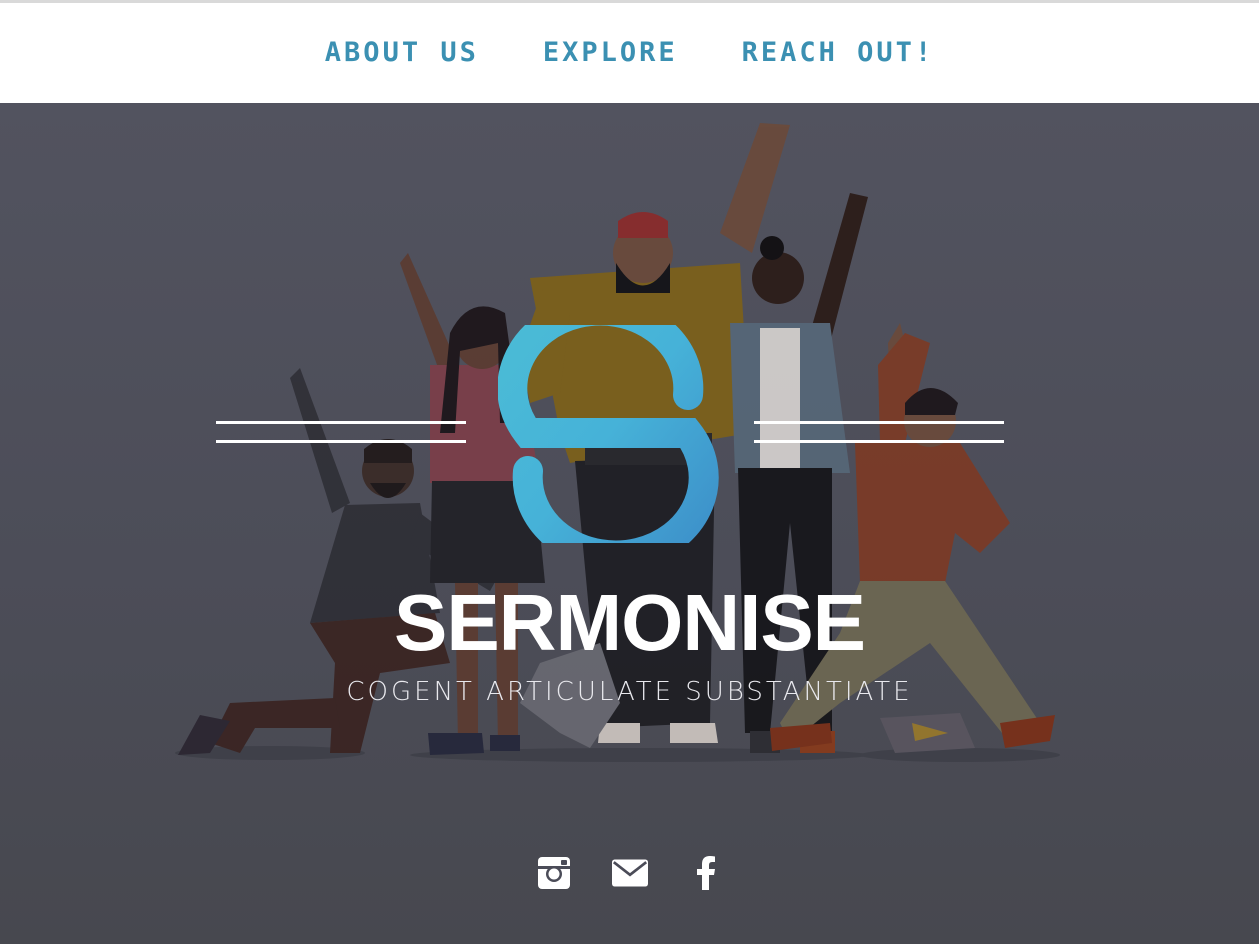 The height and width of the screenshot is (944, 1259). I want to click on sermonise-logo-icon, so click(608, 434).